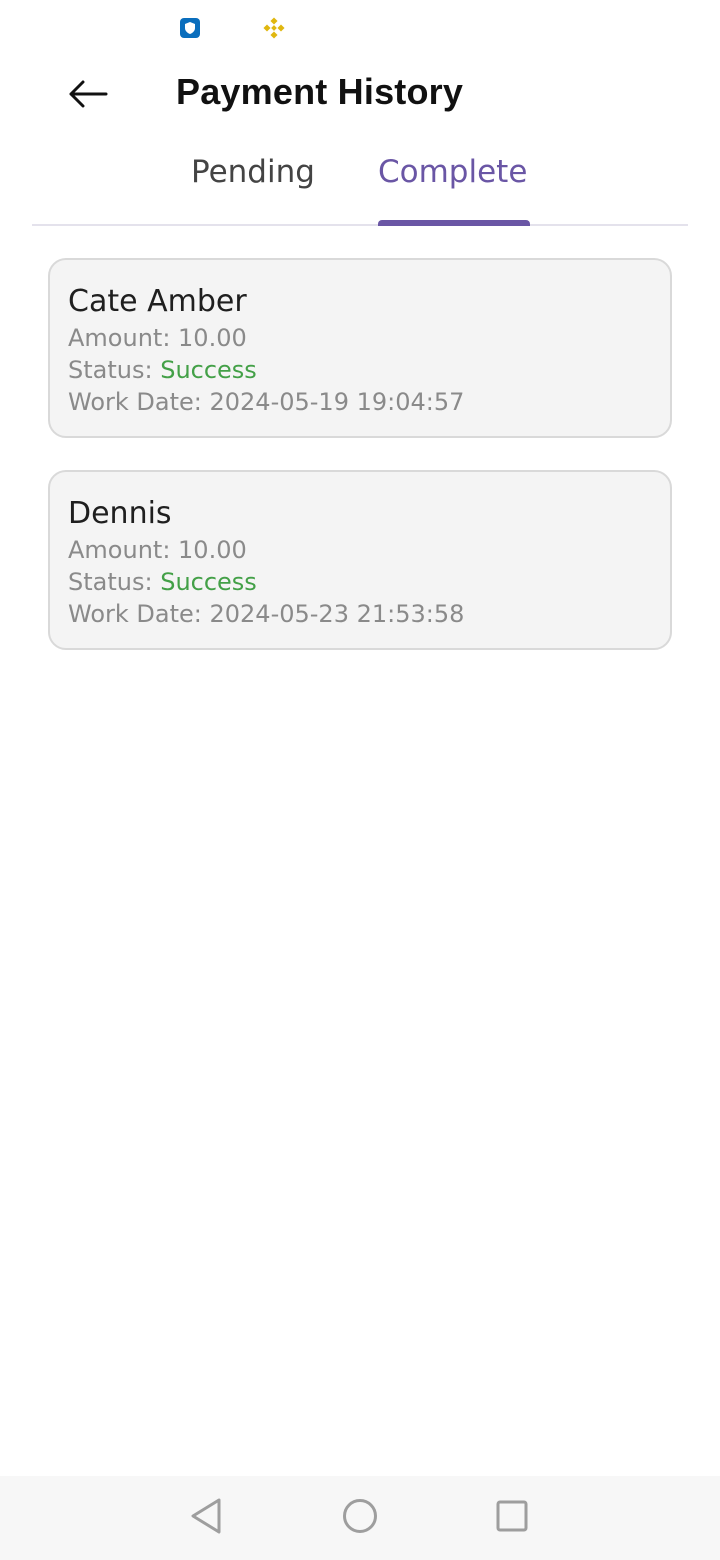 This screenshot has height=1560, width=720. Describe the element at coordinates (190, 28) in the screenshot. I see `shield-app-icon` at that location.